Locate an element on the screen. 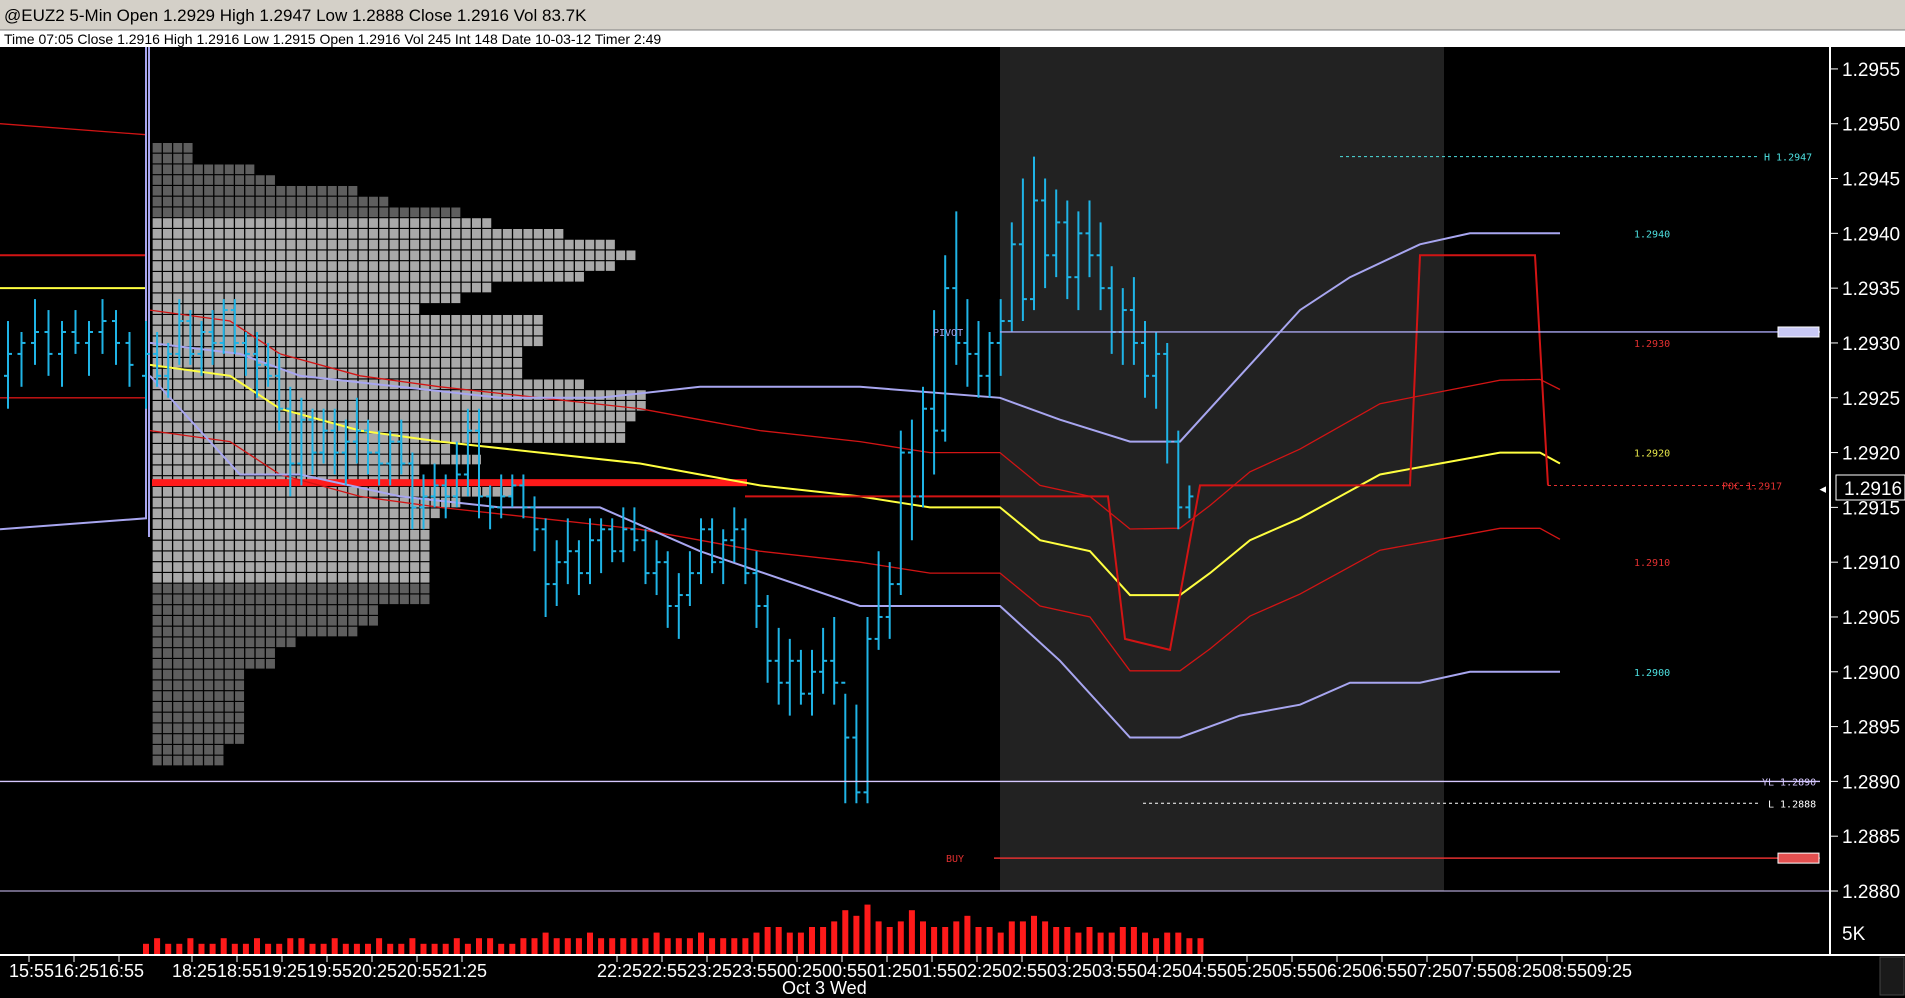 This screenshot has height=998, width=1905. level-label: 1.2910 is located at coordinates (1652, 563).